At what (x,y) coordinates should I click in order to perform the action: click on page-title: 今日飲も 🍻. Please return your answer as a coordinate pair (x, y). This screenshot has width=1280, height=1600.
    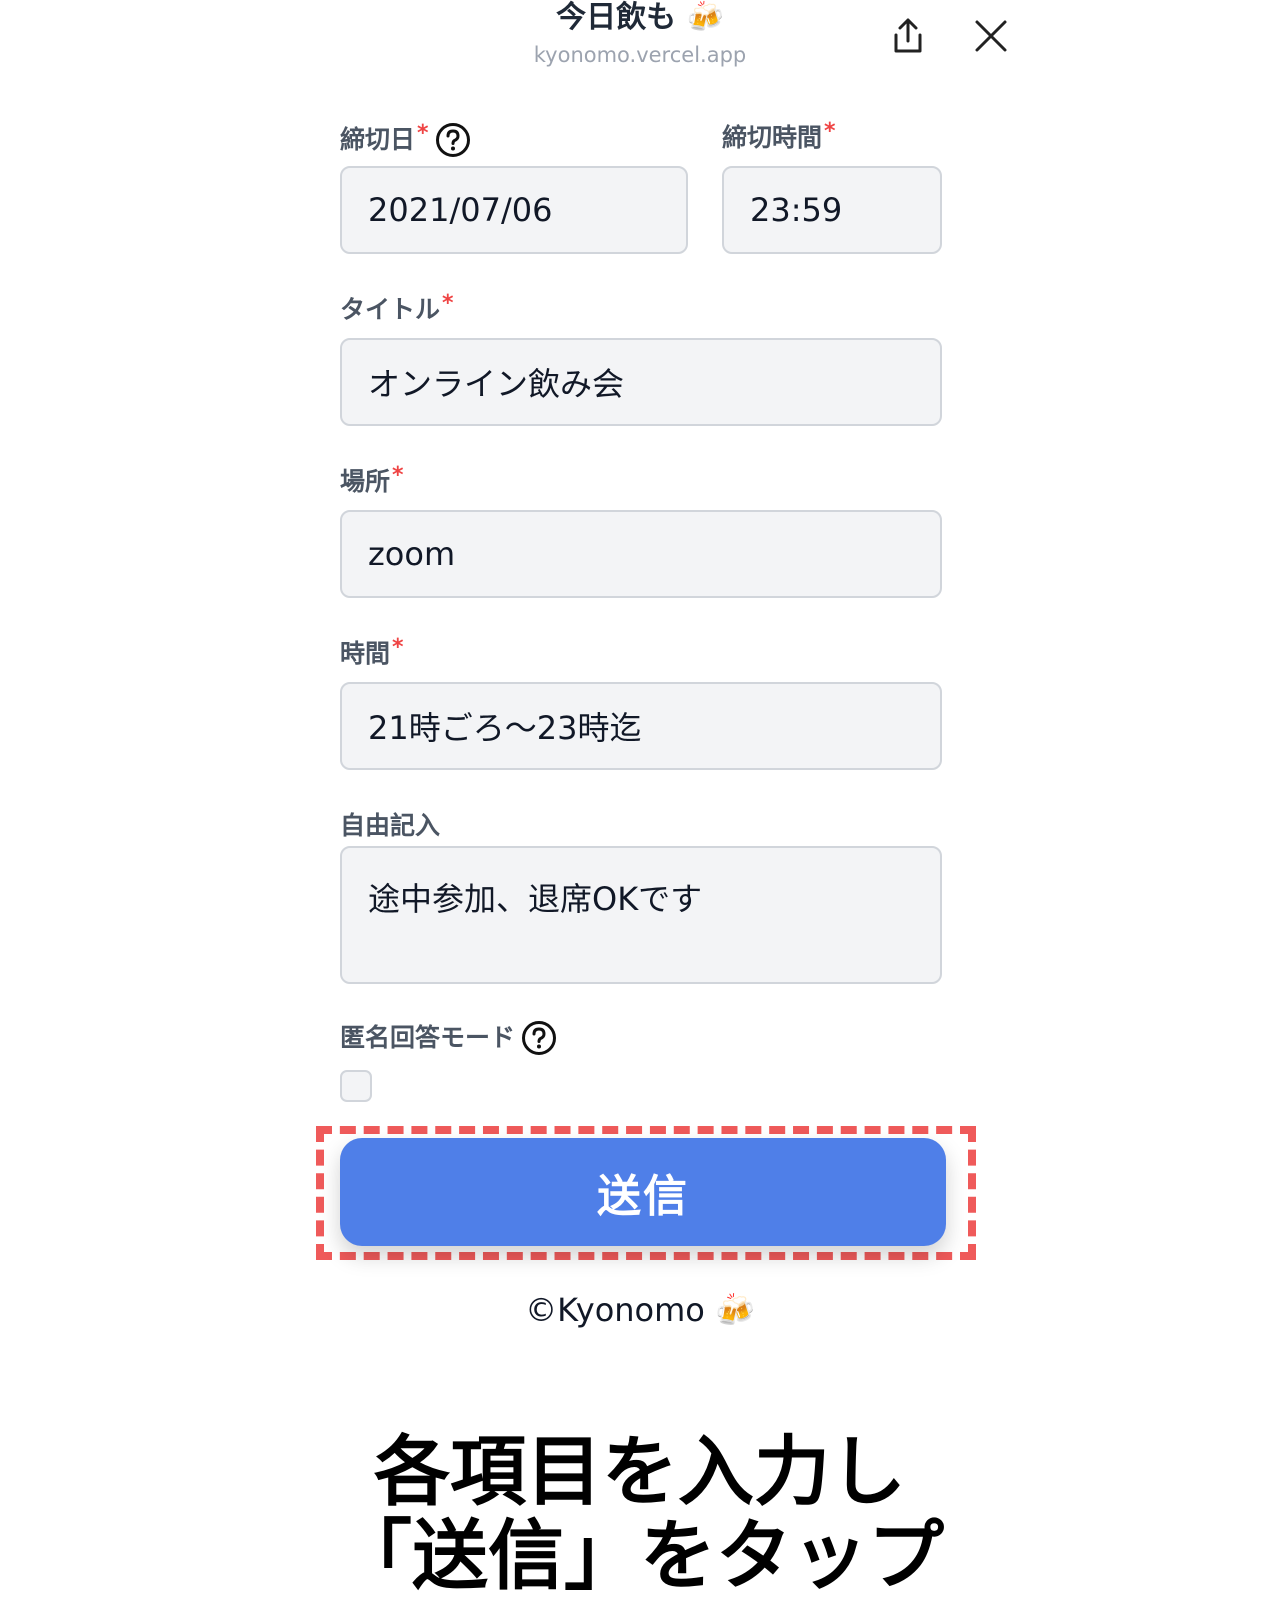
    Looking at the image, I should click on (640, 17).